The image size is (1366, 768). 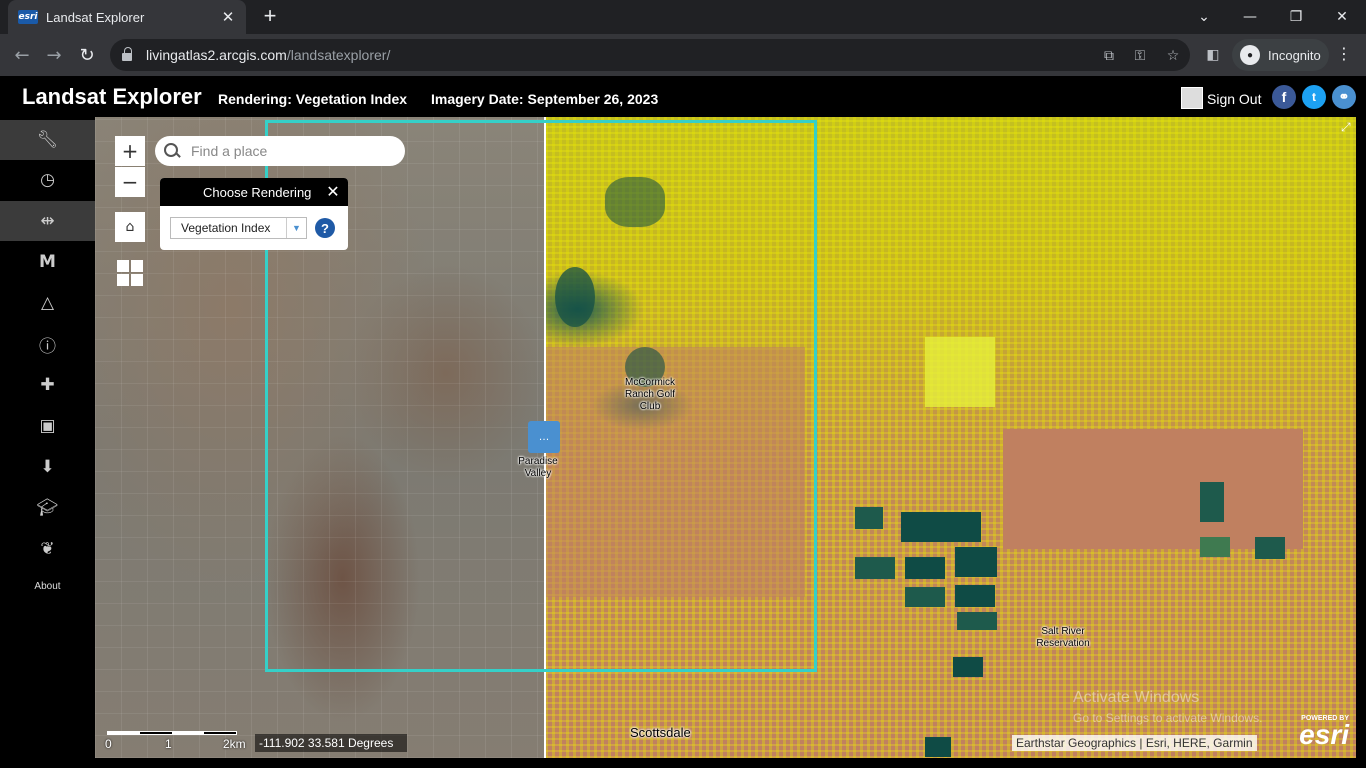 What do you see at coordinates (333, 191) in the screenshot?
I see `close-icon: ✕` at bounding box center [333, 191].